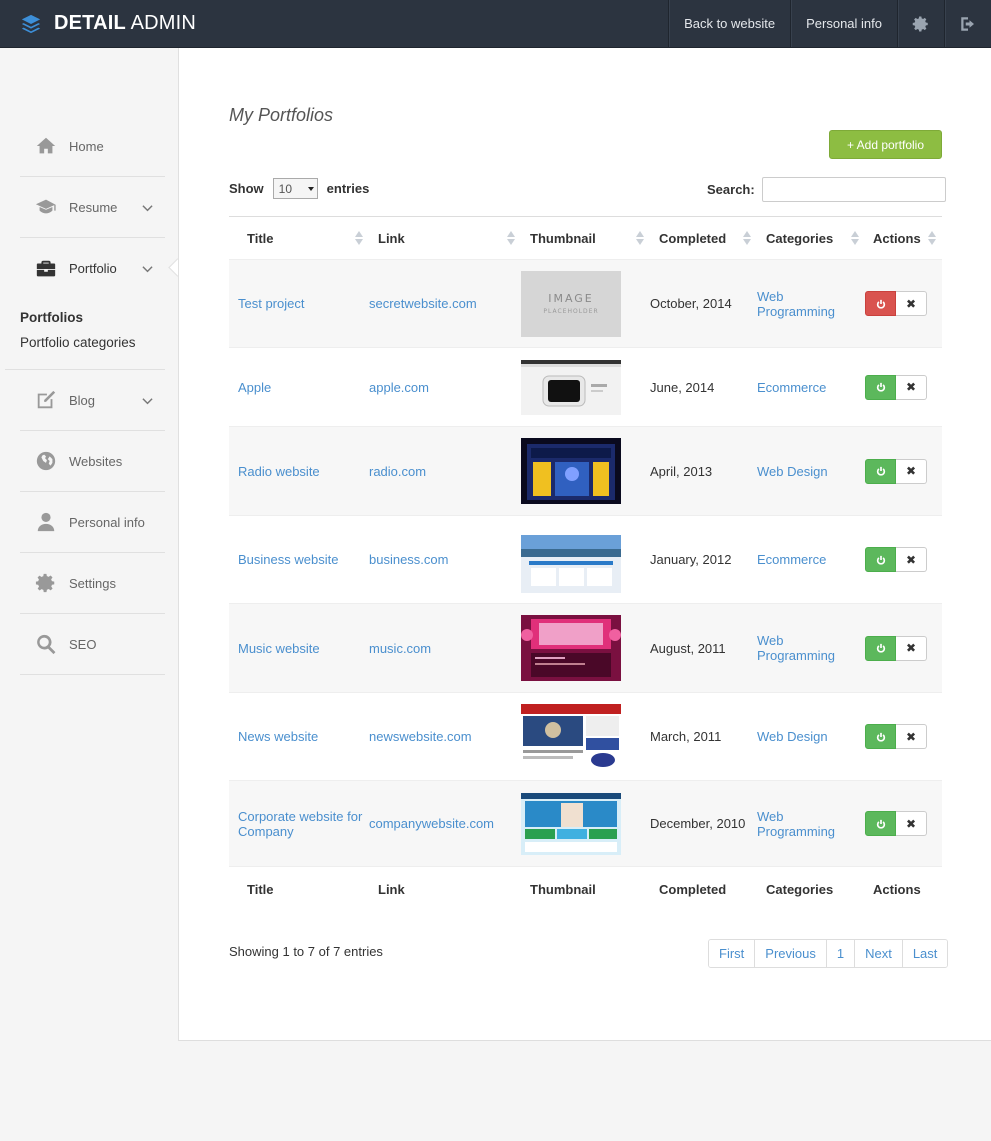 The width and height of the screenshot is (991, 1141). What do you see at coordinates (92, 400) in the screenshot?
I see `sidebar-item-blog: Blog` at bounding box center [92, 400].